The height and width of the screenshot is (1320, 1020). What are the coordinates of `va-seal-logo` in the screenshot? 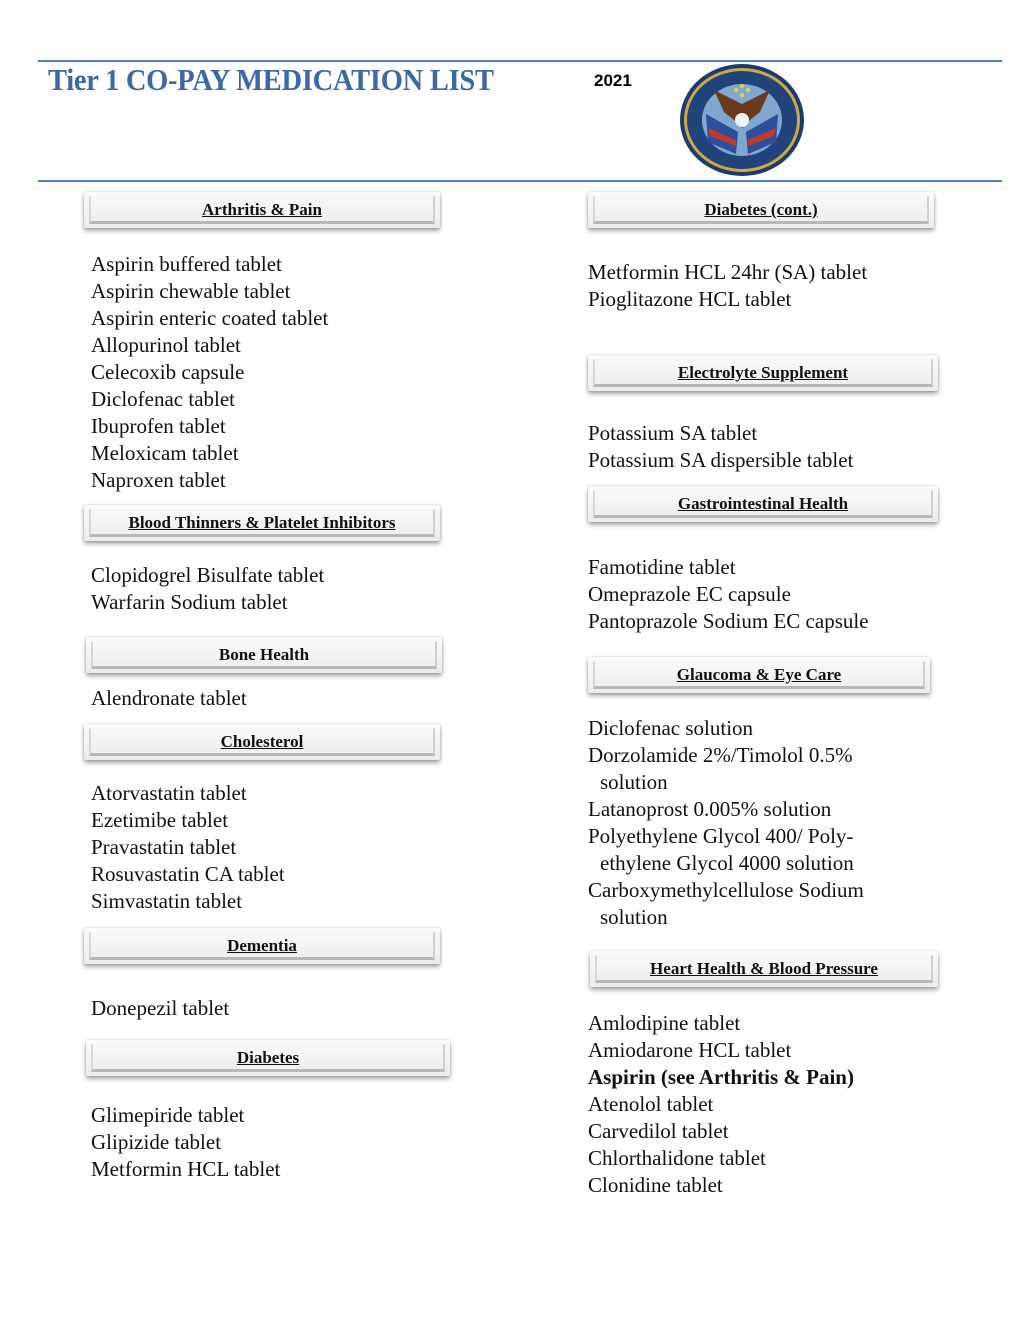 It's located at (742, 120).